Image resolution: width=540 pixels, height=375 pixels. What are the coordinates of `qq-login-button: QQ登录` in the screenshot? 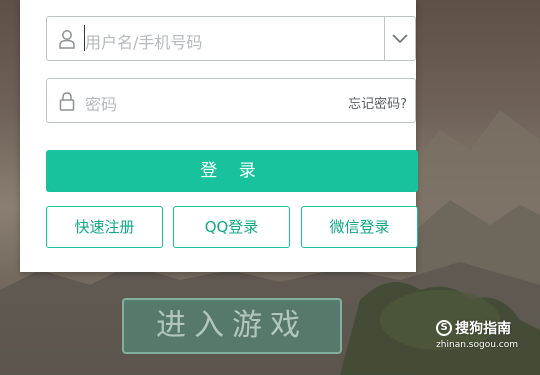 It's located at (231, 227).